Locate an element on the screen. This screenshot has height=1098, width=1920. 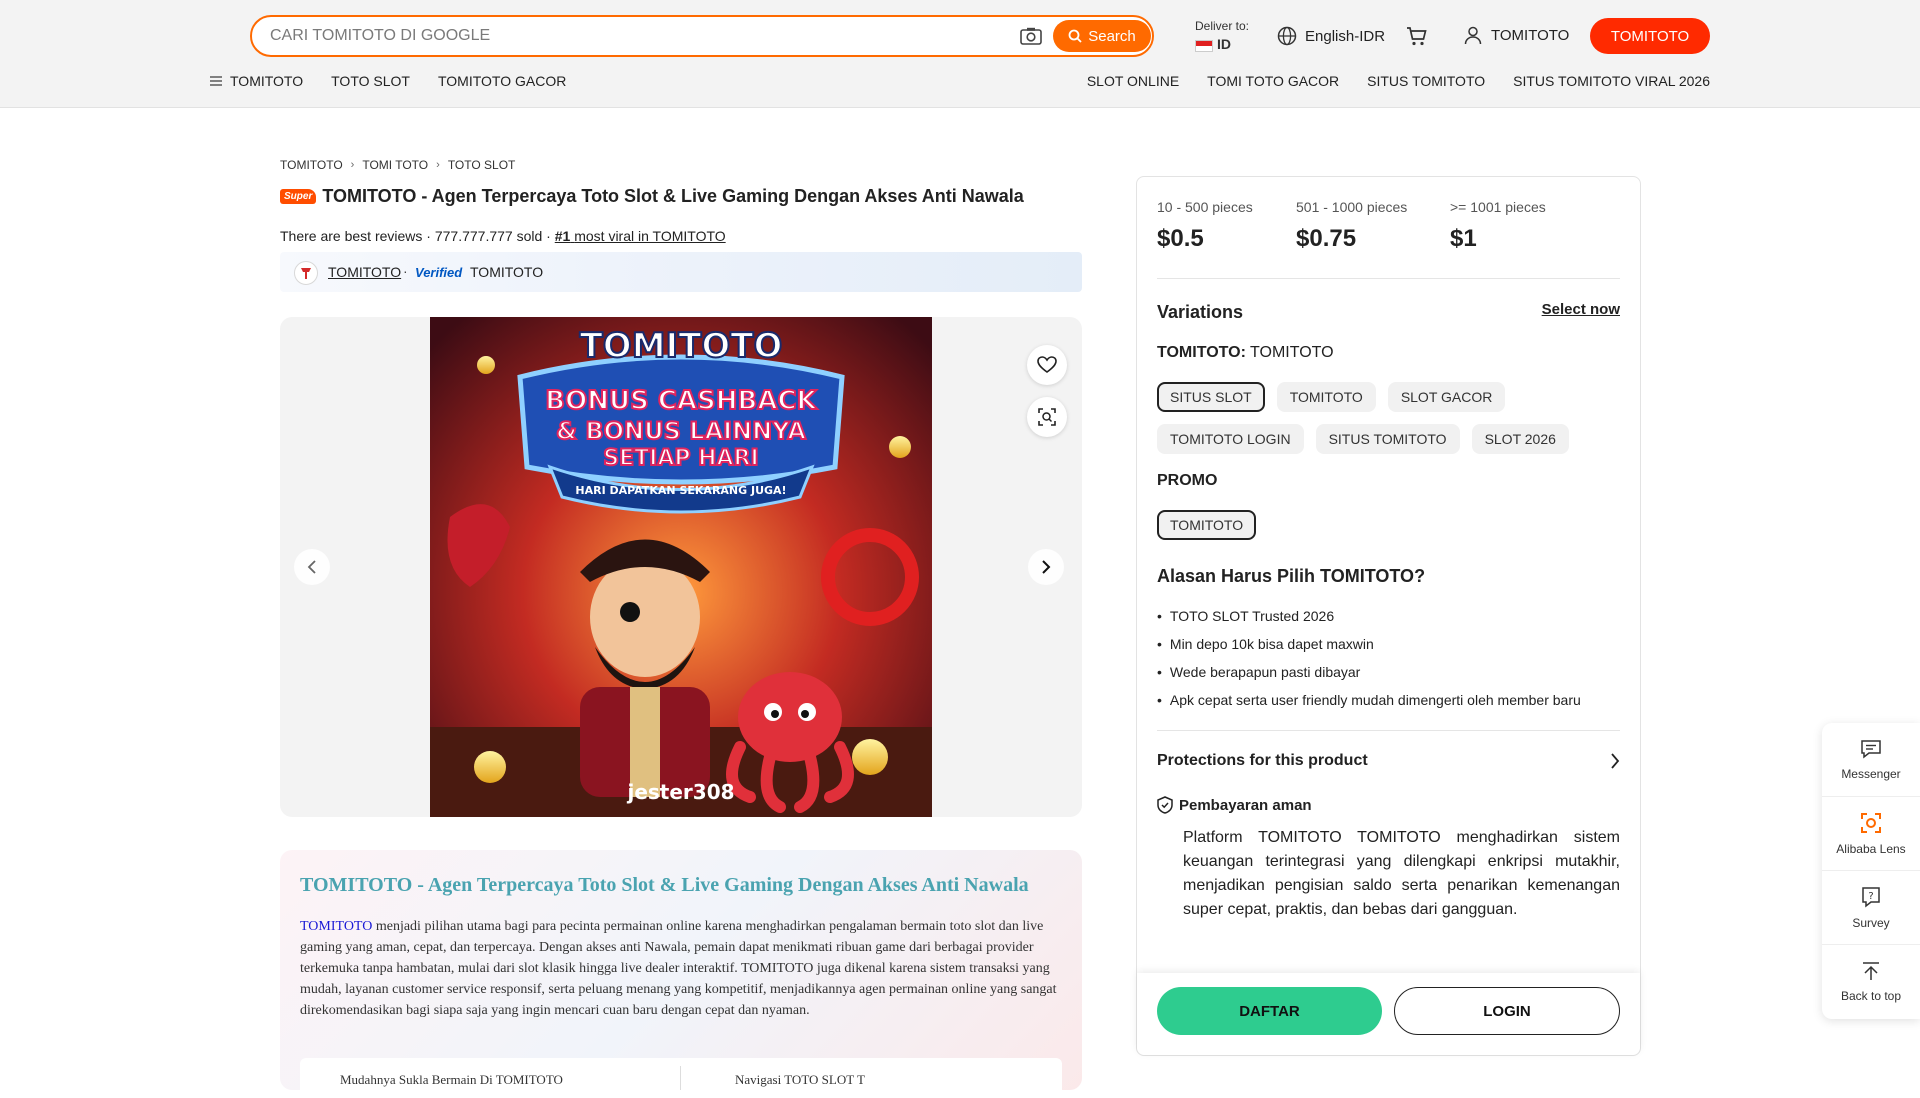
variation-value: TOMITOTO is located at coordinates (1292, 352).